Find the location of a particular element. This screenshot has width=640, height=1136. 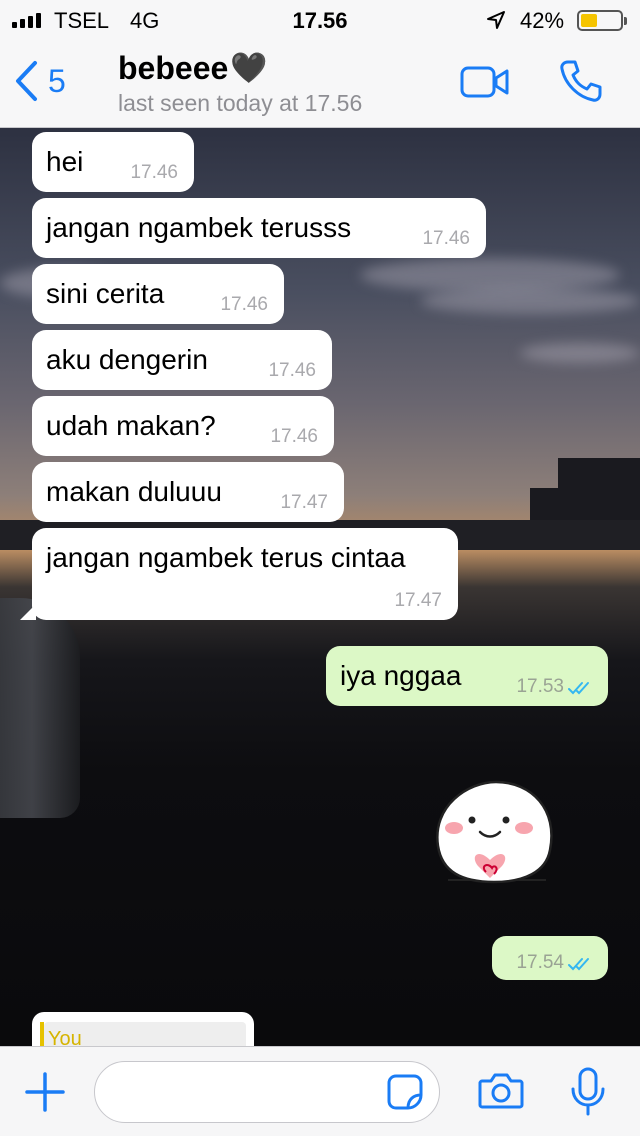

mochi-heart-sticker is located at coordinates (493, 838).